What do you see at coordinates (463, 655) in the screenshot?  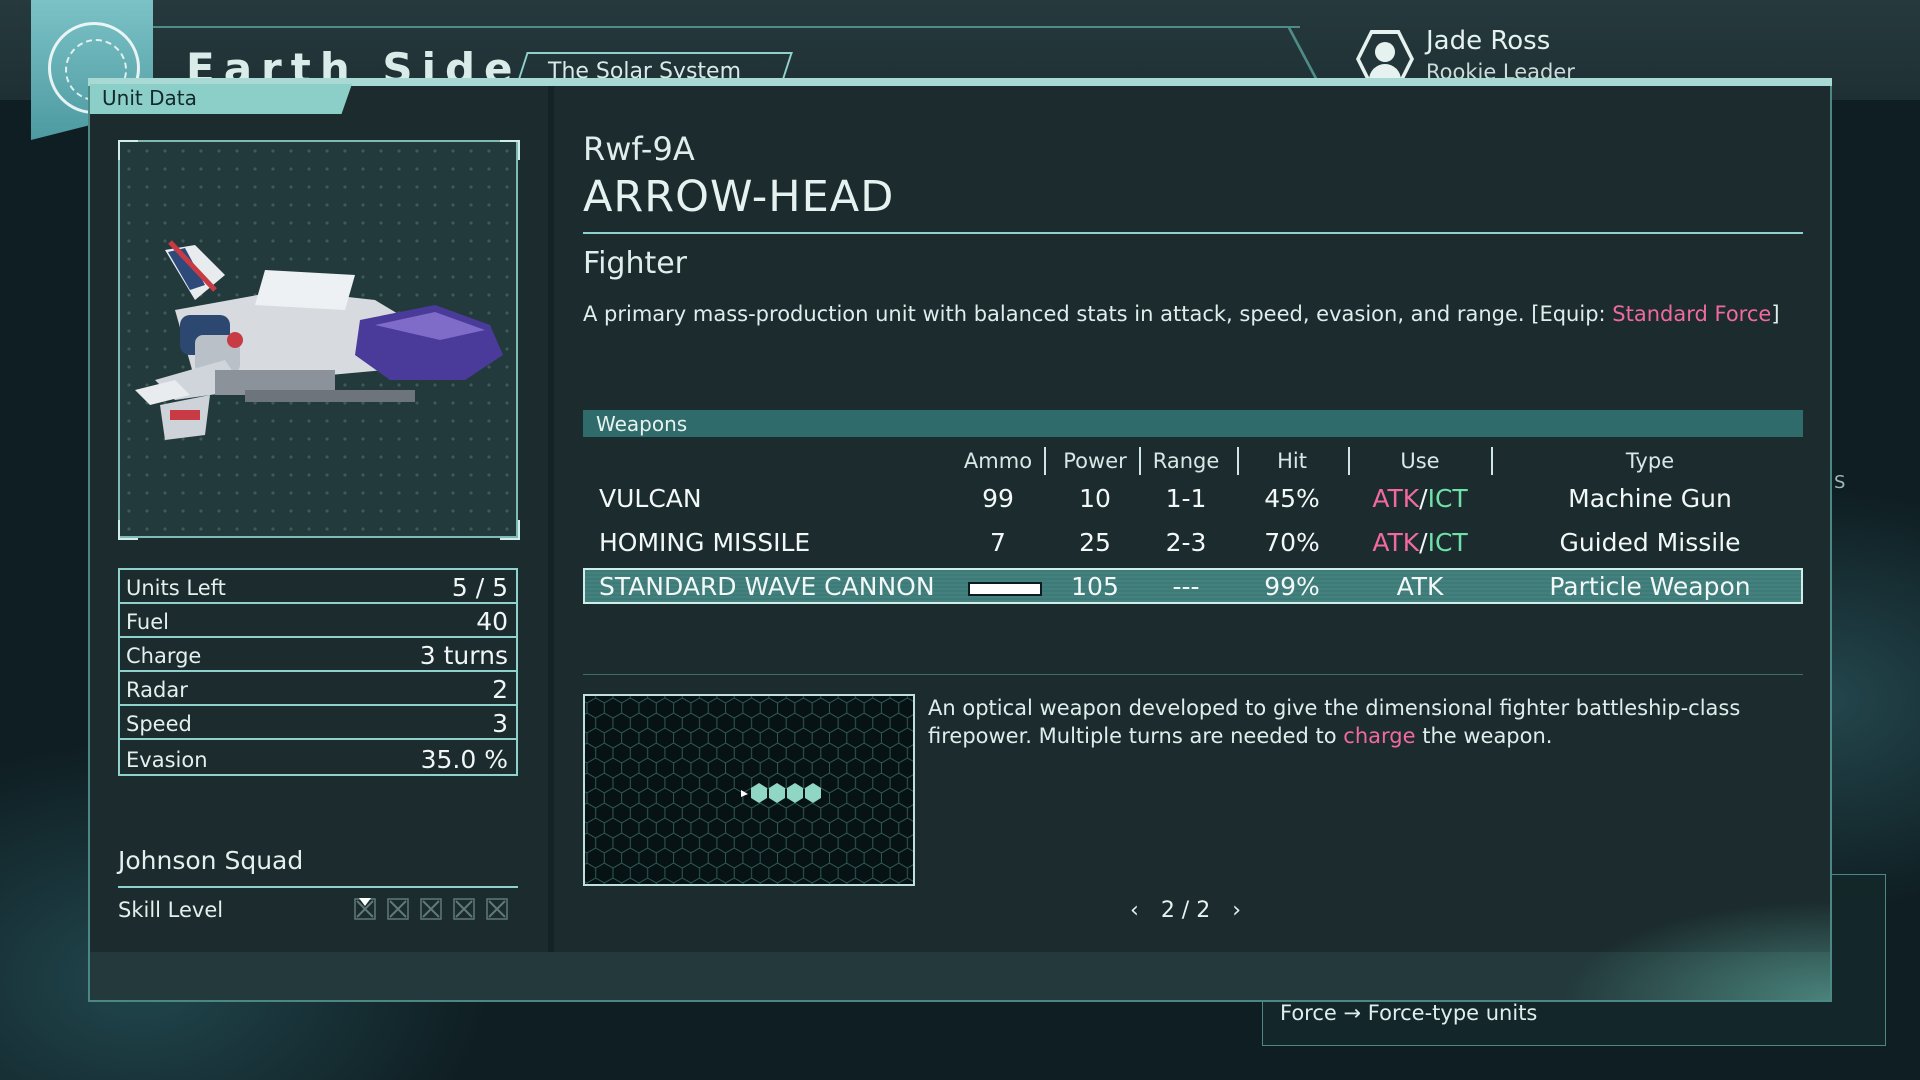 I see `stat-value: 3 turns` at bounding box center [463, 655].